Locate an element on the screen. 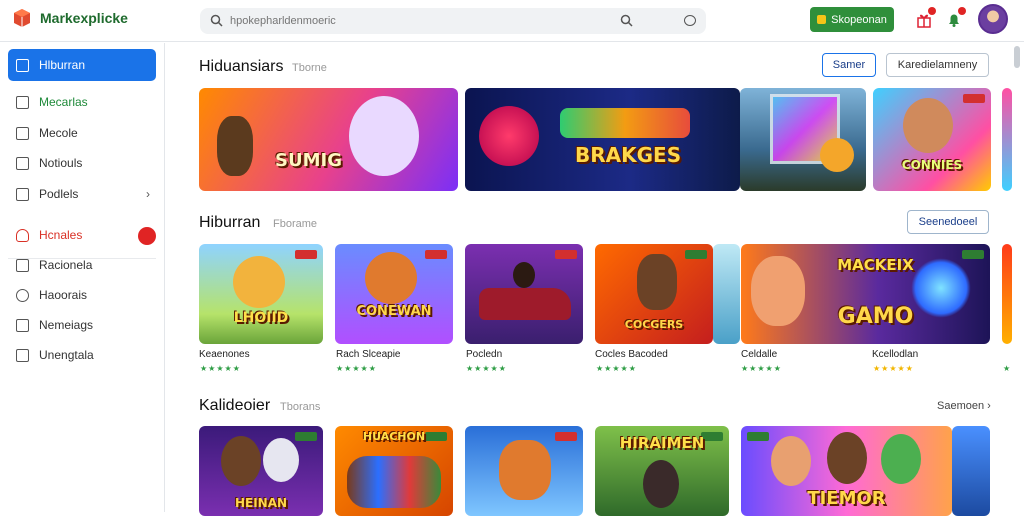  featured-tile: CONNIES is located at coordinates (932, 139).